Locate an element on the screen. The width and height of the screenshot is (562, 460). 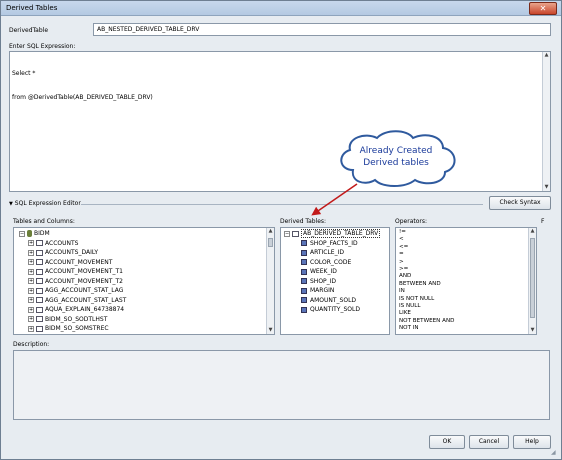
table-row: + ACCOUNTS_DAILY is located at coordinates (63, 252).